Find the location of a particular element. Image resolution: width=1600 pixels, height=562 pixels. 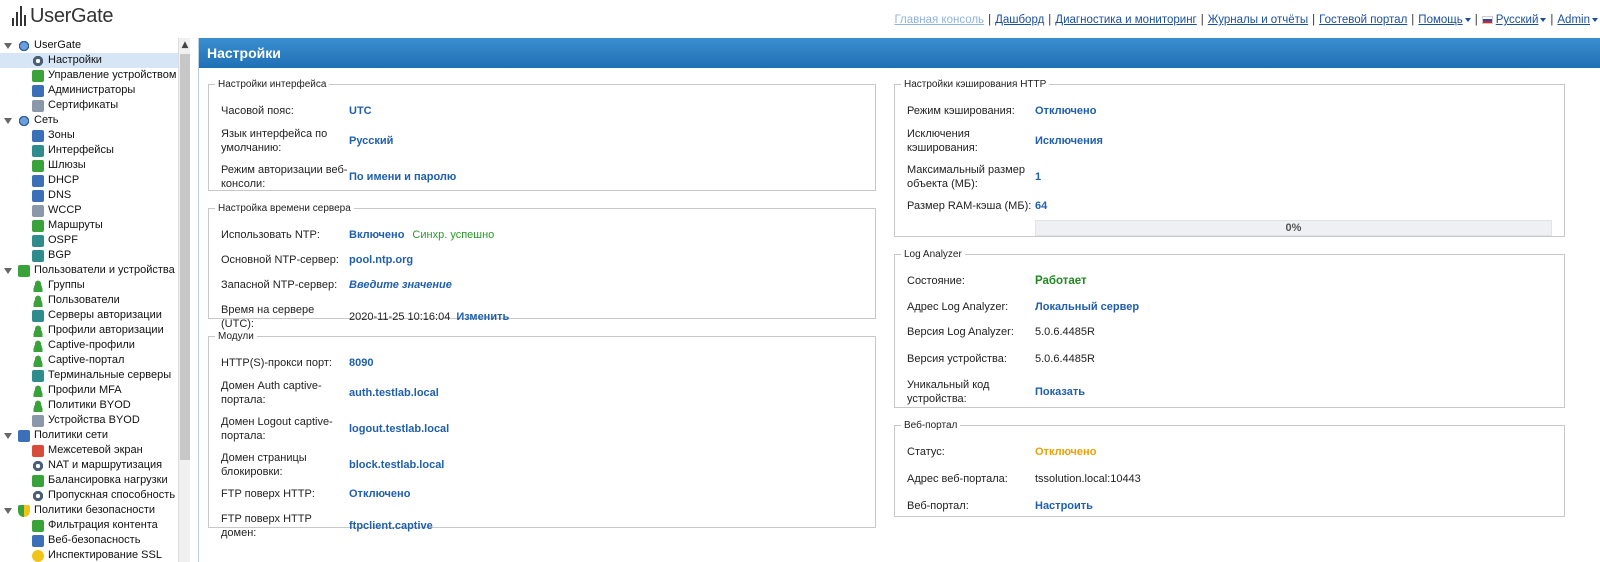

certificate-icon is located at coordinates (38, 105).